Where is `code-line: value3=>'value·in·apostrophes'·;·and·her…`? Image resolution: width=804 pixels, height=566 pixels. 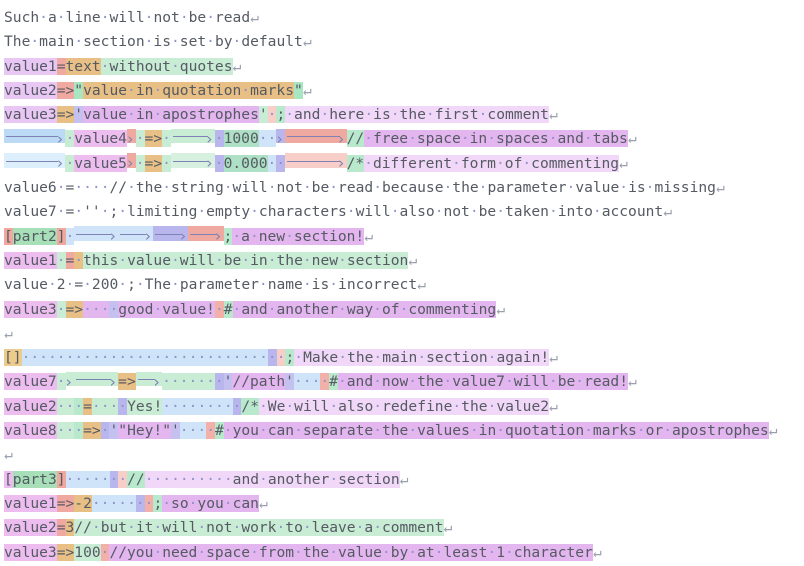
code-line: value3=>'value·in·apostrophes'·;·and·her… is located at coordinates (404, 115).